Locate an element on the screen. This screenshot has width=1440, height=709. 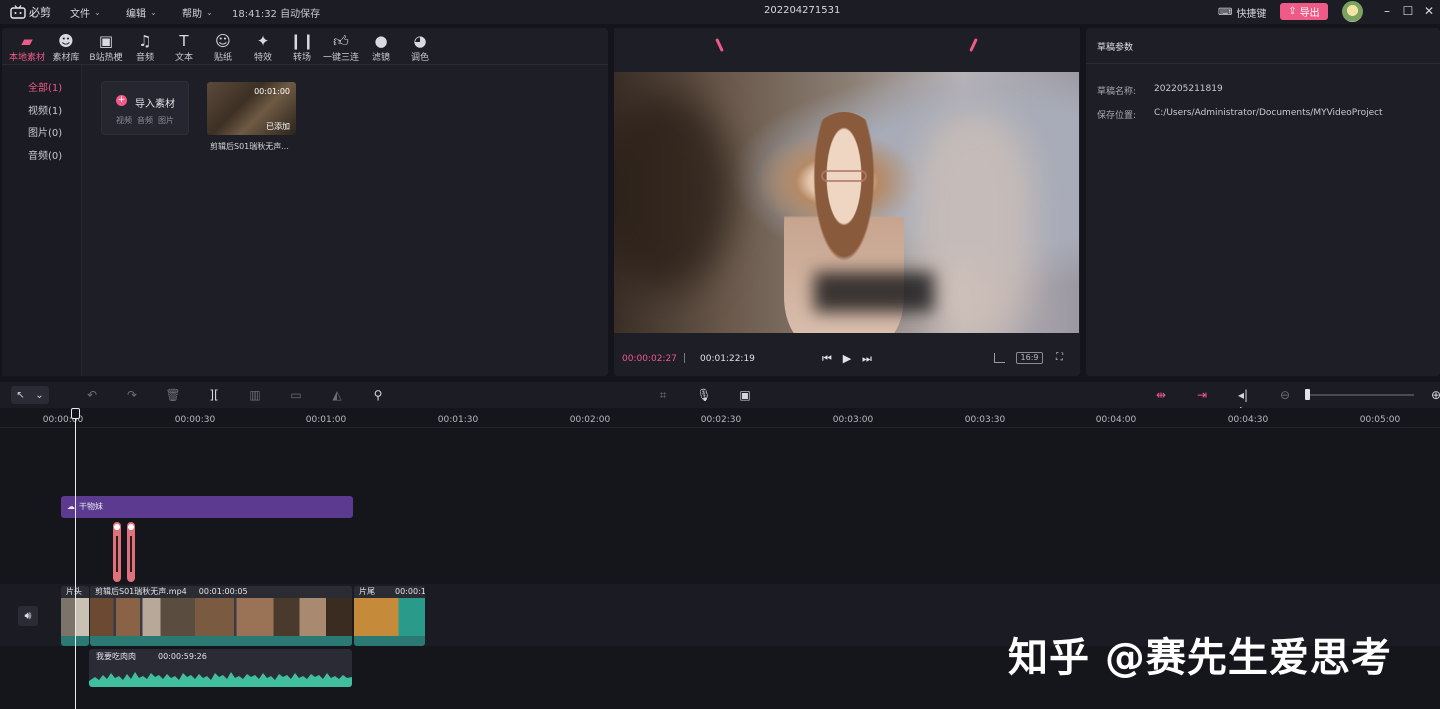
timeline-toolbar: ↖⌄ ↶ ↷ 🗑︎ ][ ▥ ▭ ◭ ⚲ ⌗ 🎙︎ ▣ ⇹ ⇥ ◂|▸ ⊖ ⊕ is located at coordinates (720, 399).